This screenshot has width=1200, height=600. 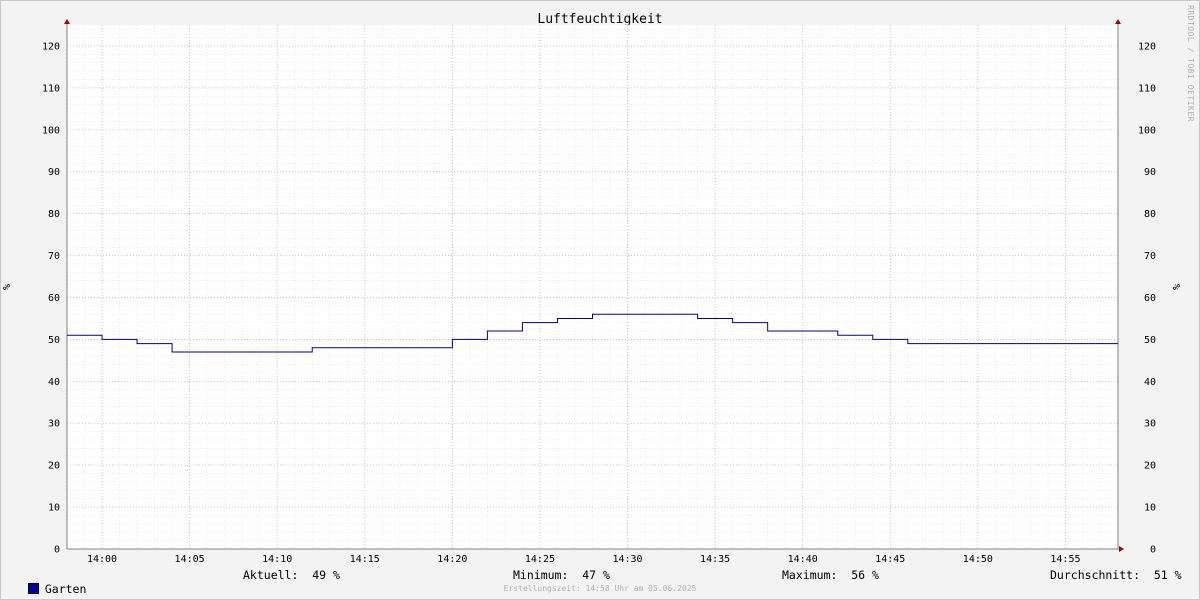 I want to click on x-tick-label: 14:55, so click(x=1065, y=559).